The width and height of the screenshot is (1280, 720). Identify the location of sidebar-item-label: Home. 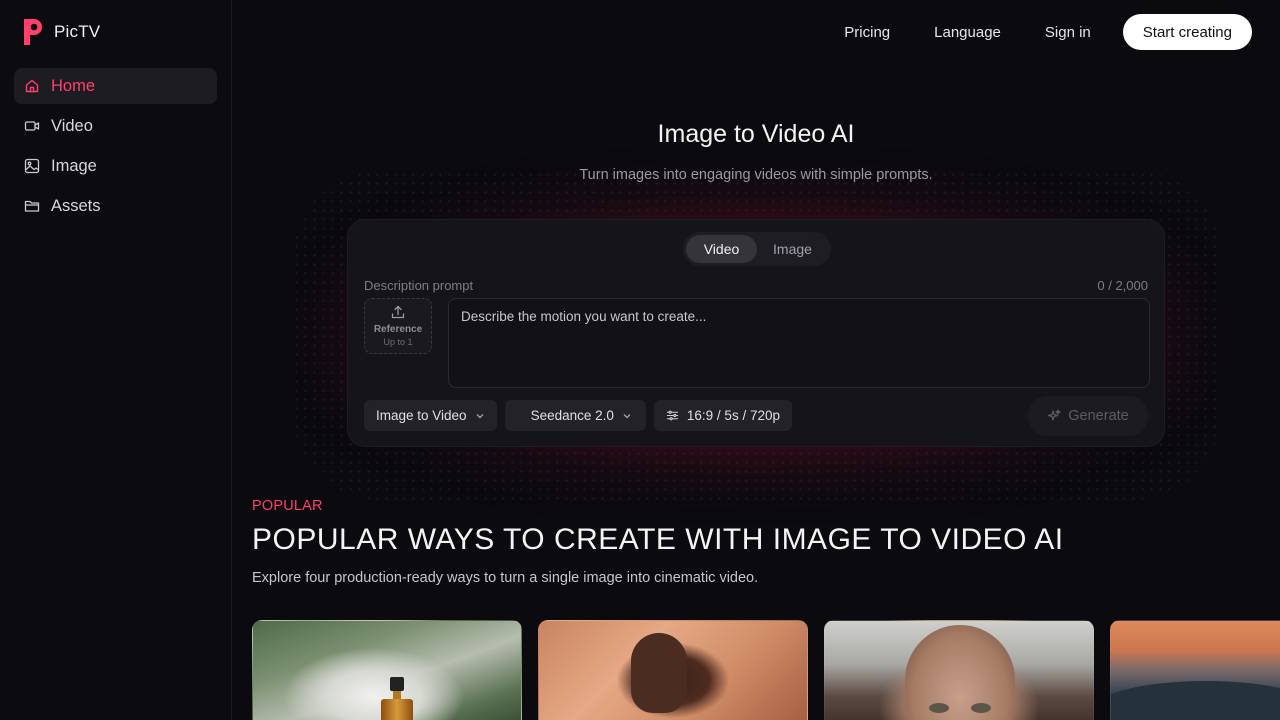
(73, 85).